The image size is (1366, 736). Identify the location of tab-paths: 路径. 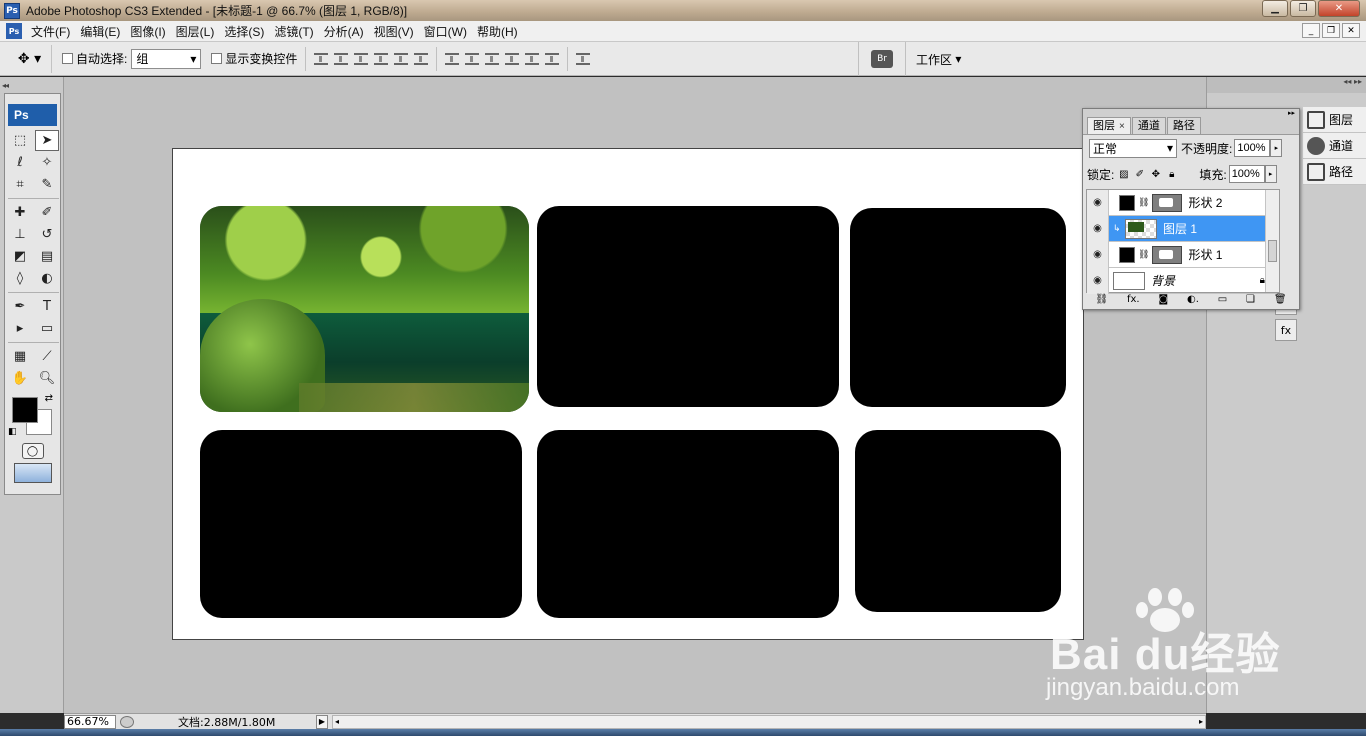
(1183, 125).